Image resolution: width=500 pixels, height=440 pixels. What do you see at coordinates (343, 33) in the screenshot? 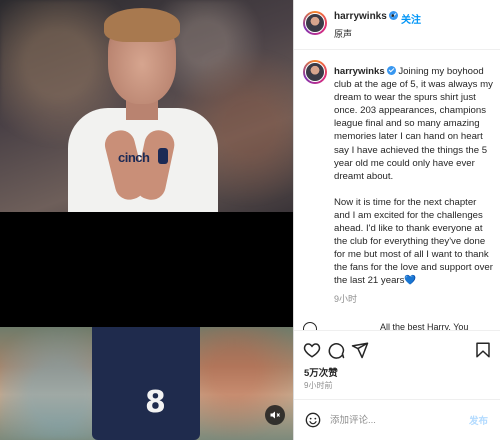
I see `audio-label: 原声` at bounding box center [343, 33].